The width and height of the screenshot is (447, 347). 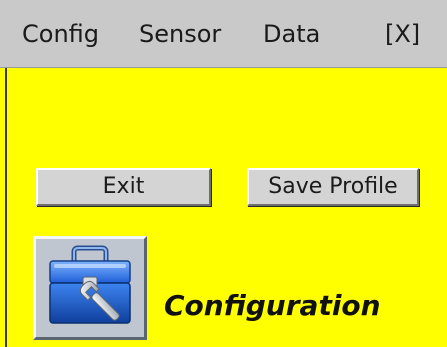 What do you see at coordinates (333, 187) in the screenshot?
I see `save-profile-button: Save Profile` at bounding box center [333, 187].